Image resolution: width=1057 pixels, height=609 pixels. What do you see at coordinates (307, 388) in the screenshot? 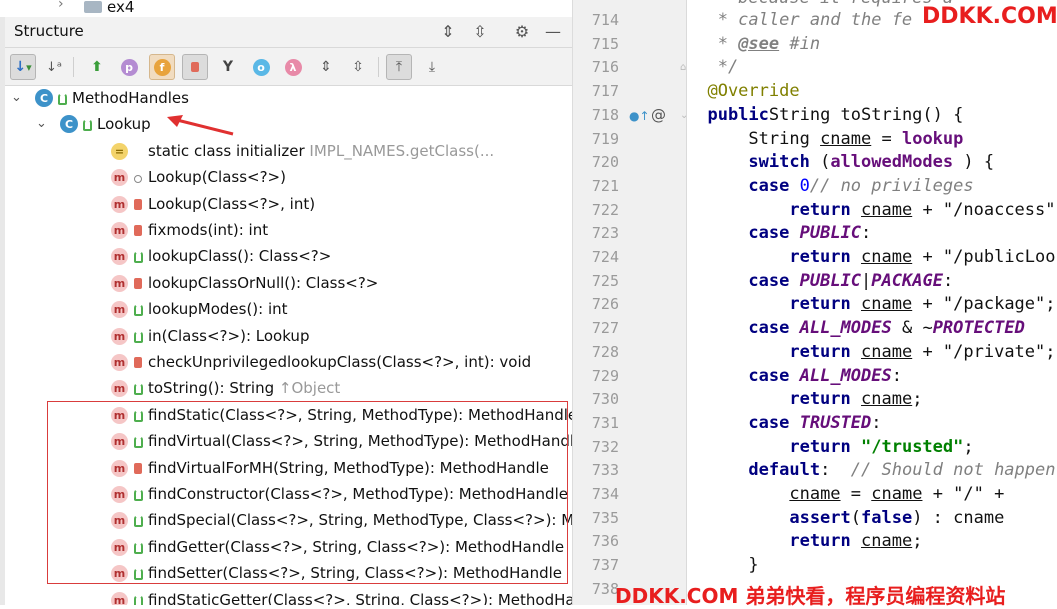
I see `tree-node-suffix: ↑Object` at bounding box center [307, 388].